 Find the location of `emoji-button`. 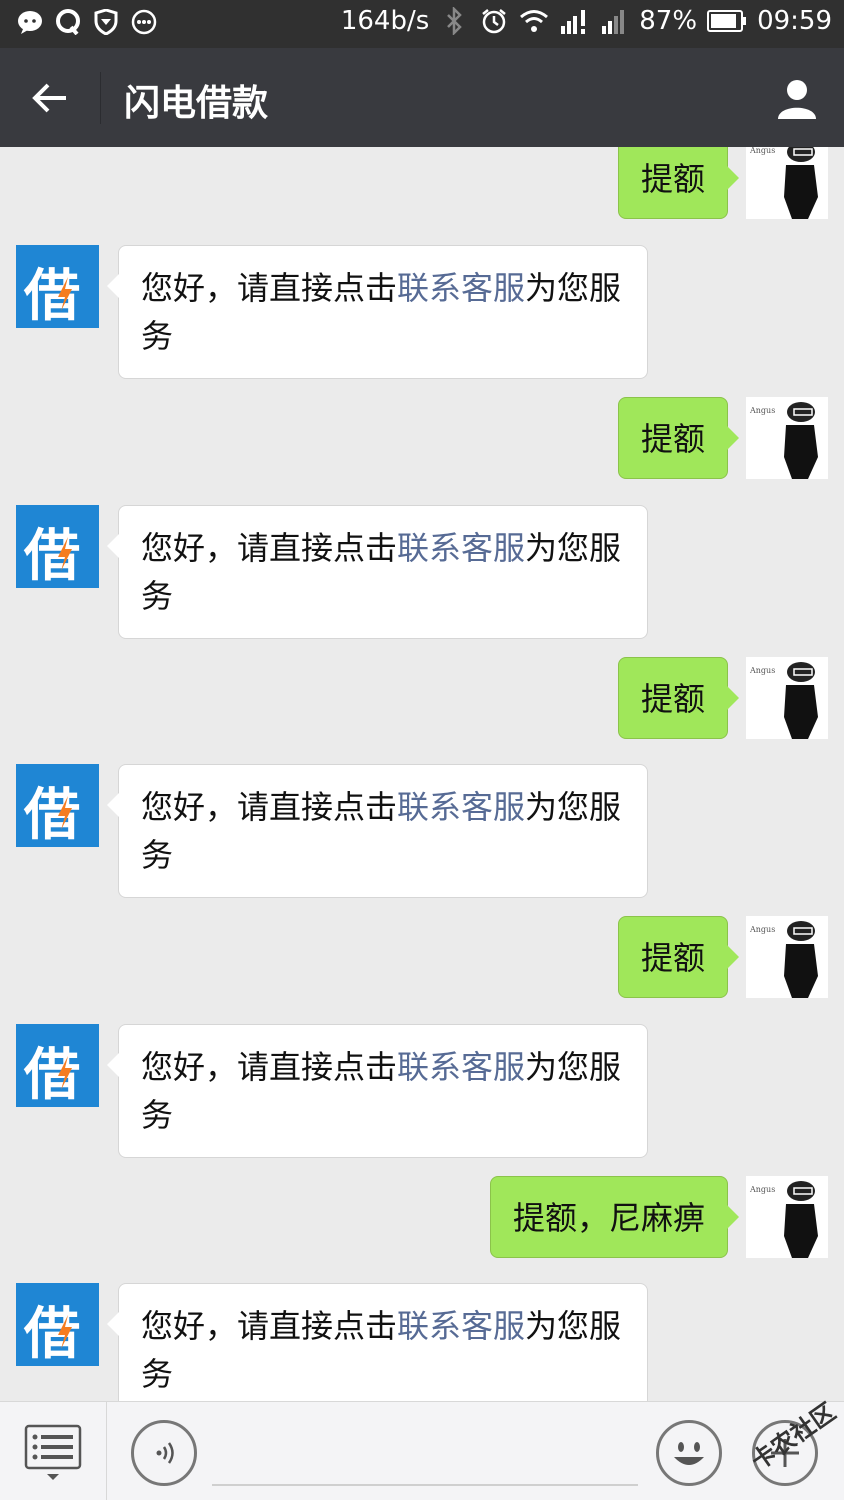

emoji-button is located at coordinates (689, 1453).